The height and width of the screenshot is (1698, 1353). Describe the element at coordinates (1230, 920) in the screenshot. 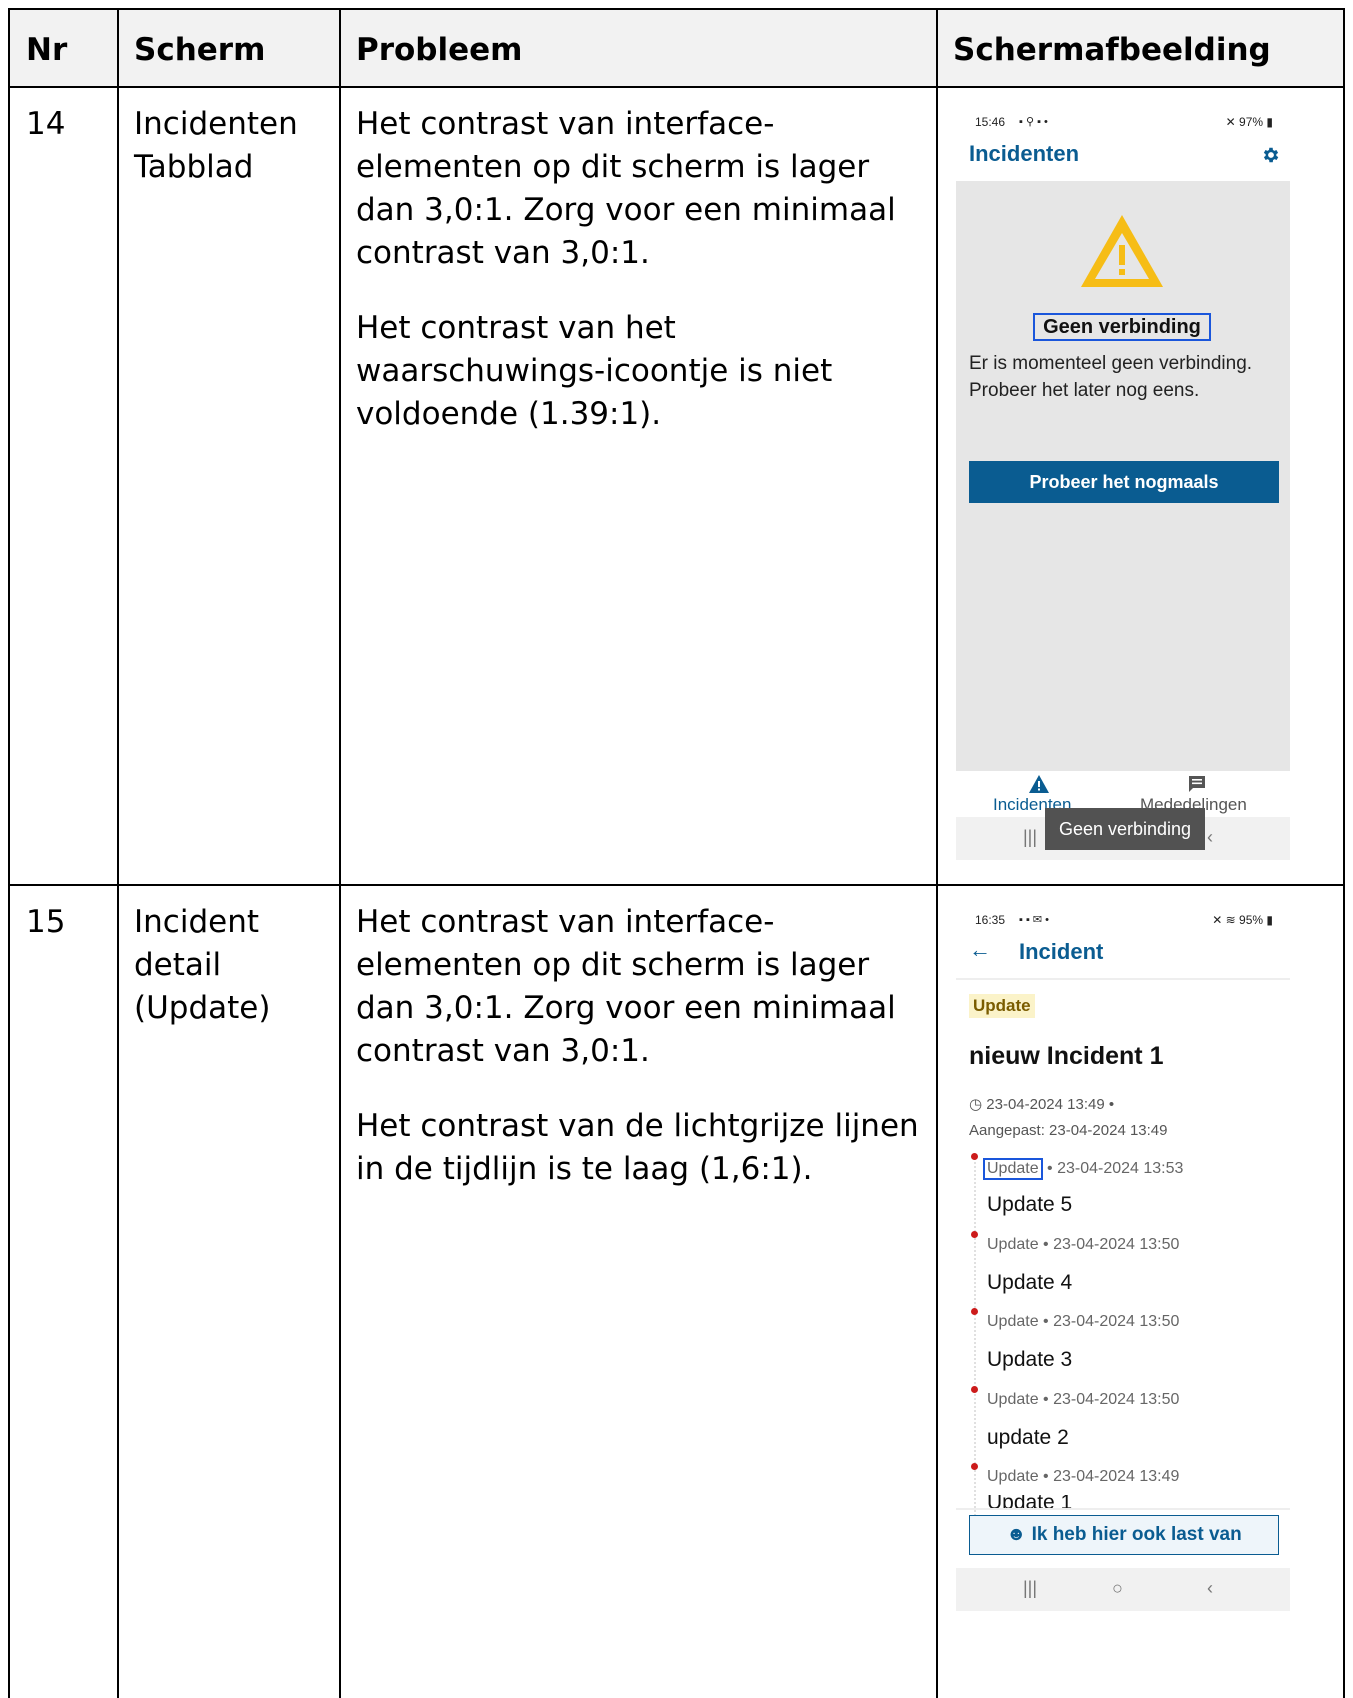

I see `wifi-icon: ≋` at that location.